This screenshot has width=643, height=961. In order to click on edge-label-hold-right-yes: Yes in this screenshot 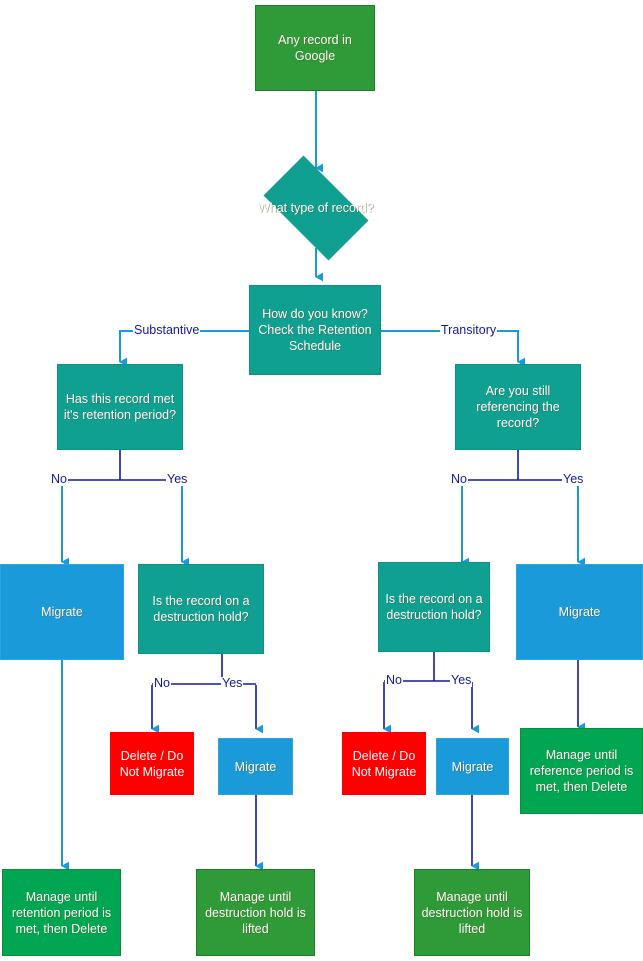, I will do `click(461, 680)`.